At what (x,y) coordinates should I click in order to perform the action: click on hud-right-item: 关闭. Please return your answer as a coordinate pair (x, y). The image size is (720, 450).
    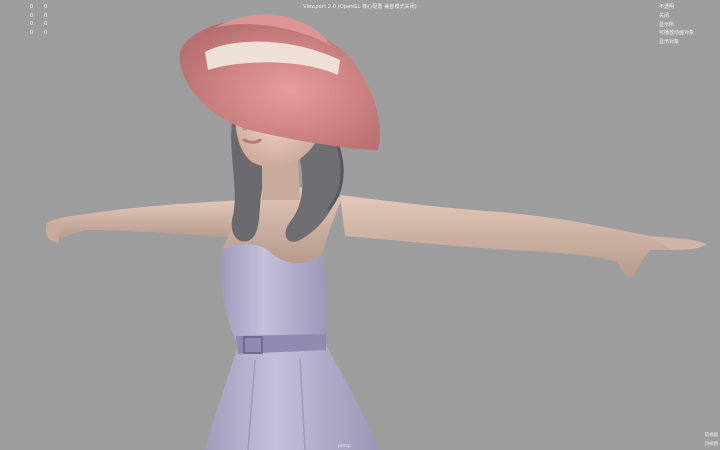
    Looking at the image, I should click on (676, 16).